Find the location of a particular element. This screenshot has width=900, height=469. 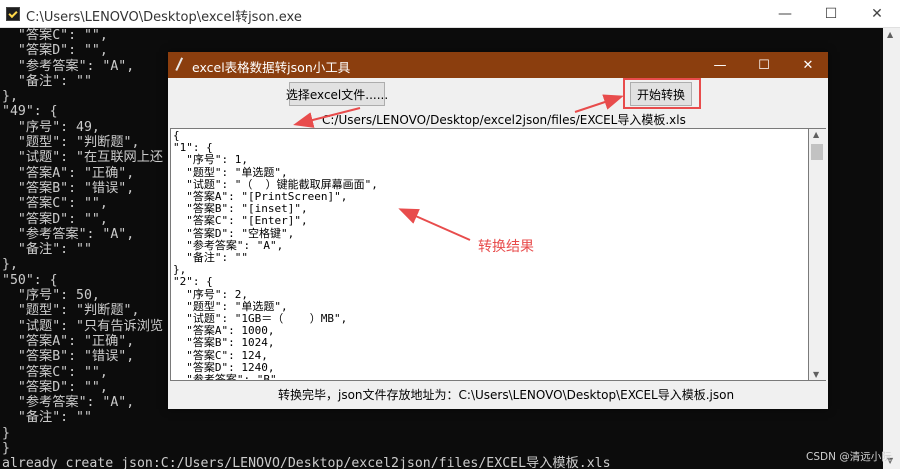

start-convert-button: 开始转换 is located at coordinates (661, 94).